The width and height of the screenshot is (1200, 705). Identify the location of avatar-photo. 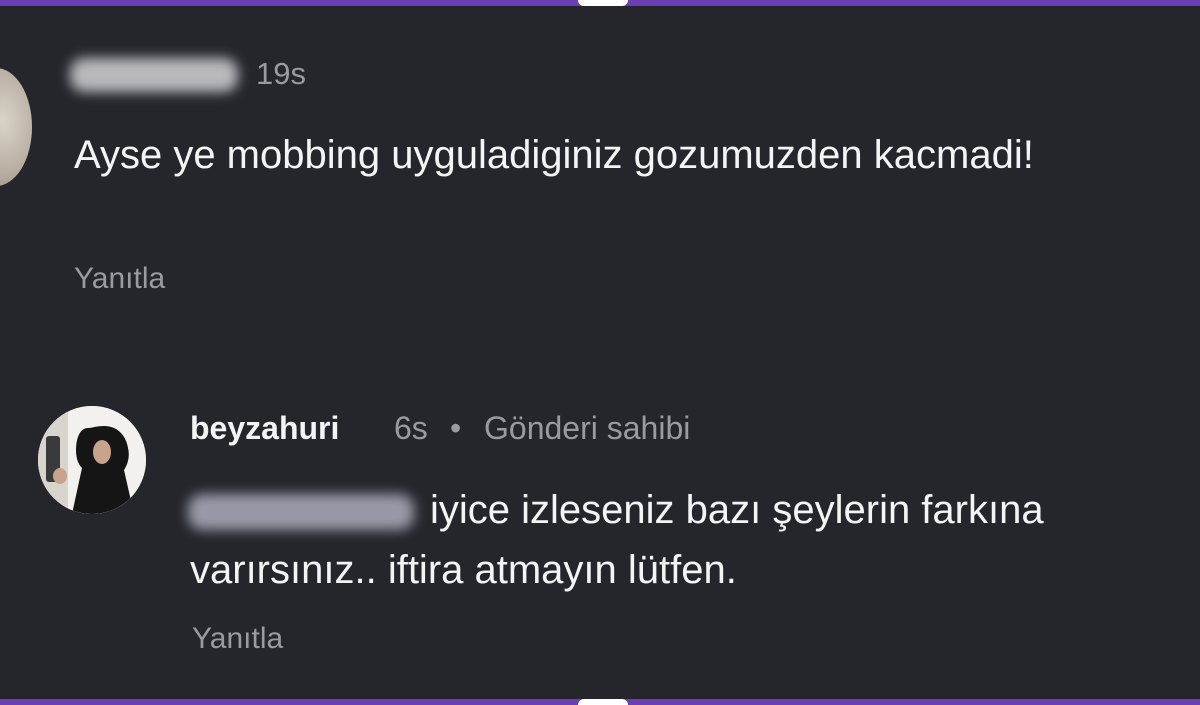
(92, 460).